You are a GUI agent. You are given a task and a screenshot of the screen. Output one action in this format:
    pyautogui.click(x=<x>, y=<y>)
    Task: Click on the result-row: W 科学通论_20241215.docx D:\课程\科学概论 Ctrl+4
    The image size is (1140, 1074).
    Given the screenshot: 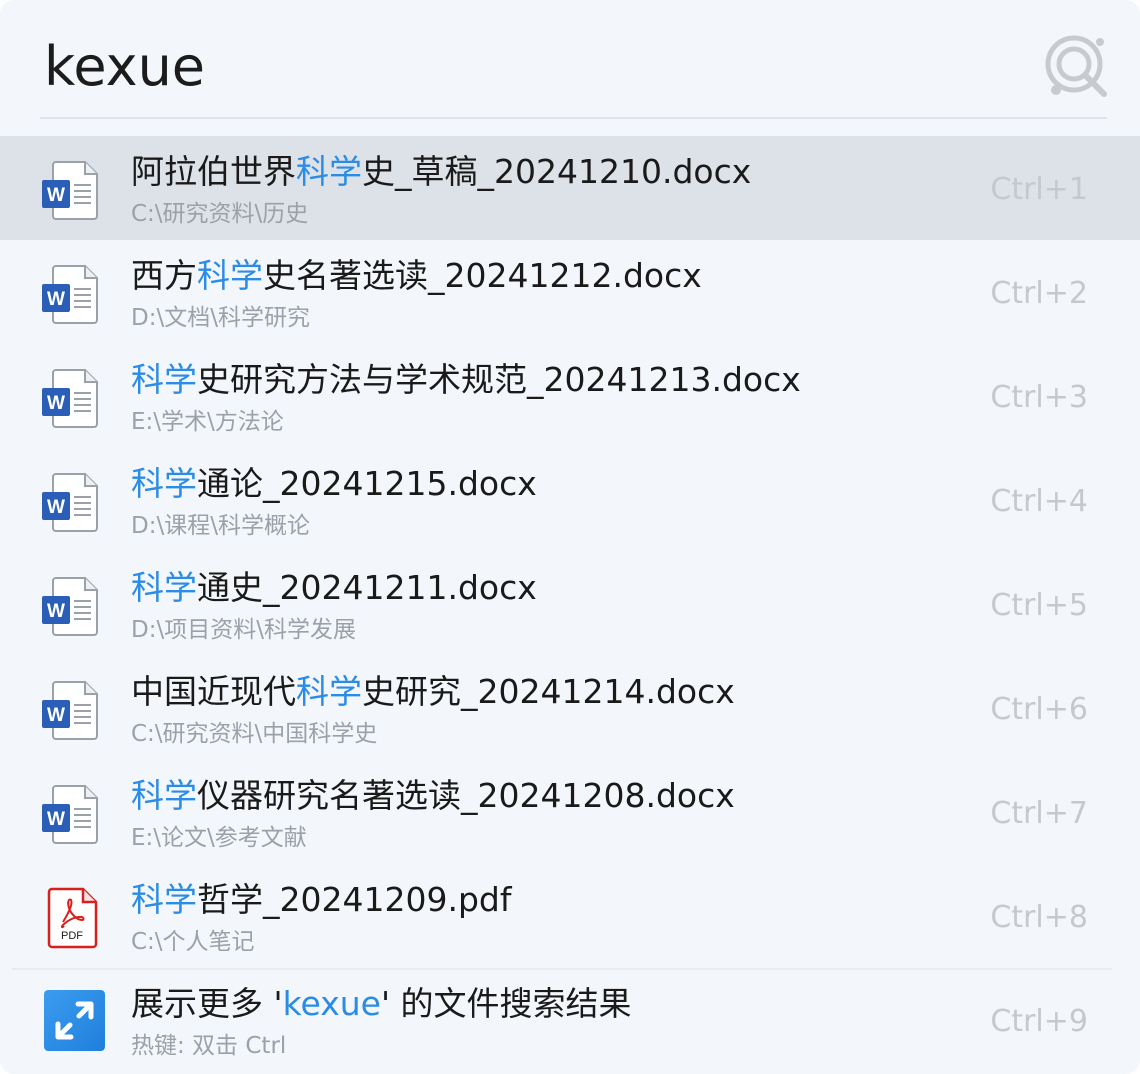 What is the action you would take?
    pyautogui.click(x=570, y=500)
    